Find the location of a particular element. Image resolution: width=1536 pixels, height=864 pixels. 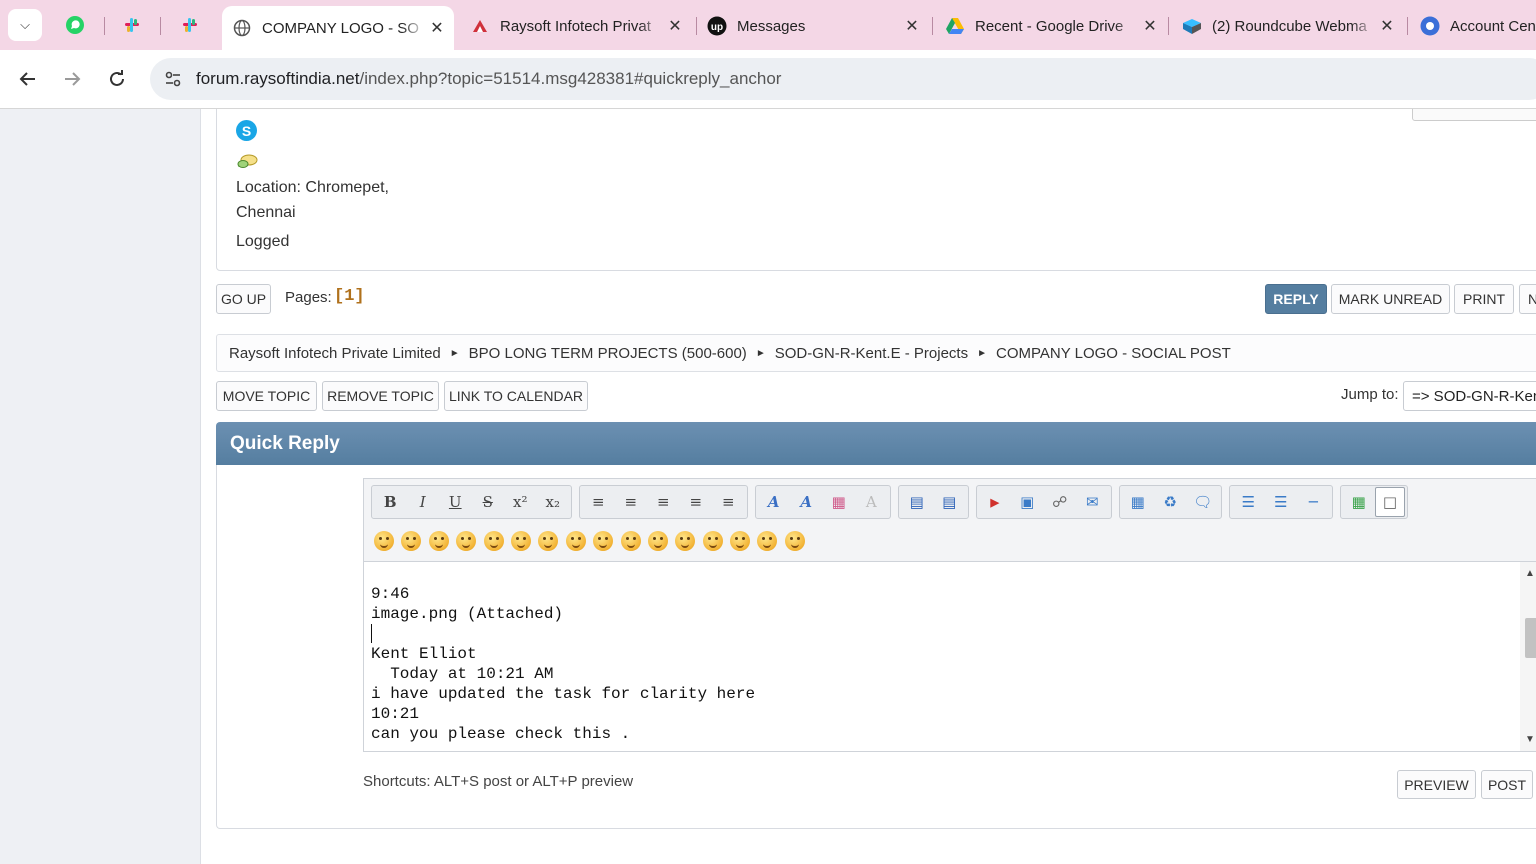

textarea-scrollbar: ▲ ▼ is located at coordinates (1528, 656).